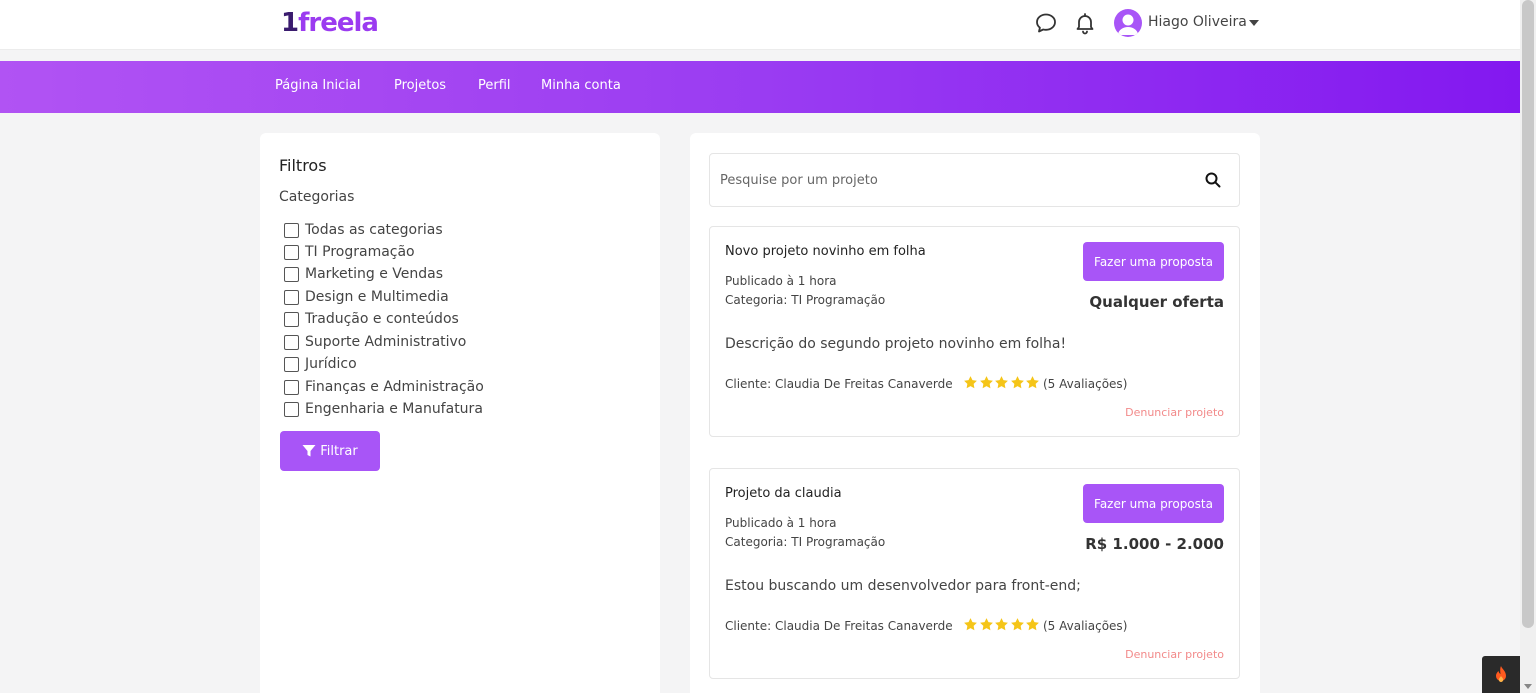 The image size is (1536, 693). I want to click on category-label: Finanças e Administração, so click(394, 387).